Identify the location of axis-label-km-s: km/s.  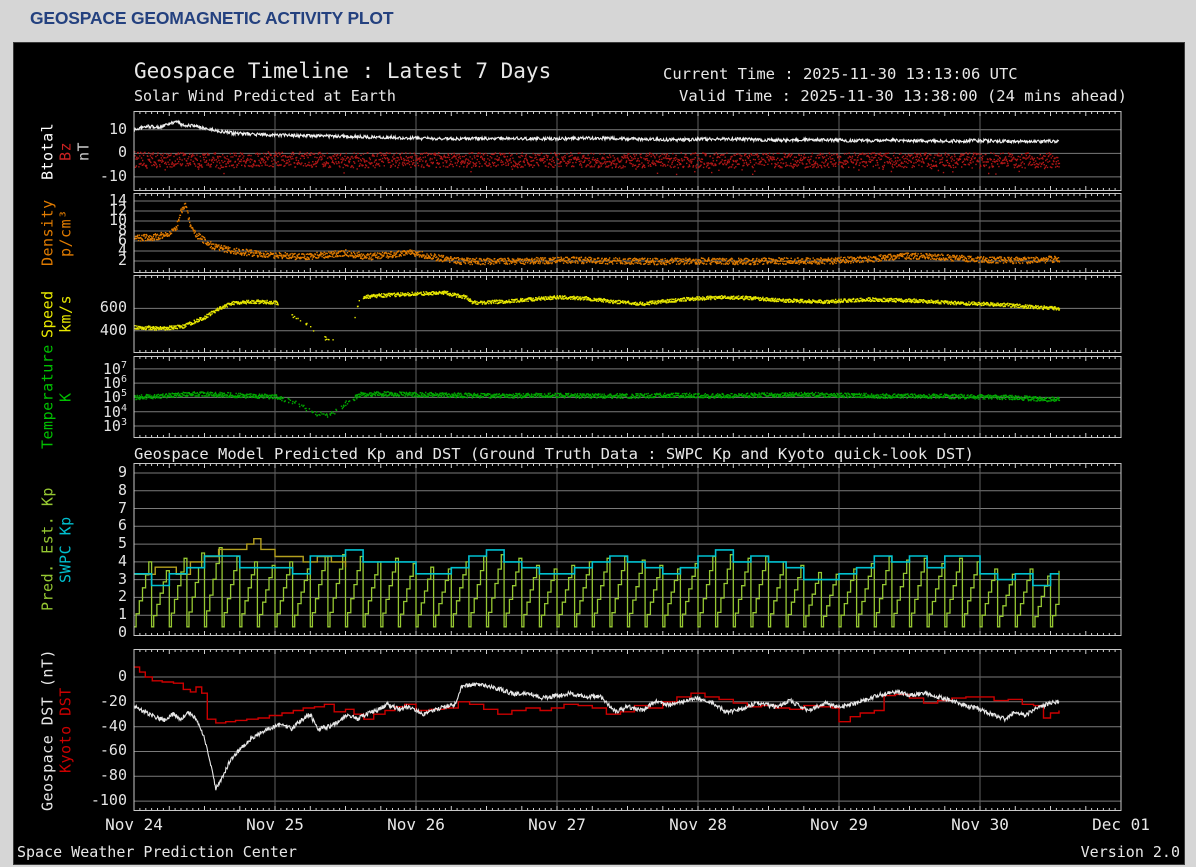
(65, 314).